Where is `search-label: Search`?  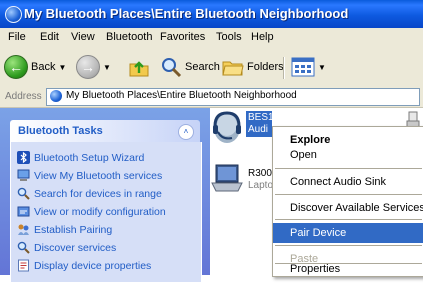 search-label: Search is located at coordinates (202, 67).